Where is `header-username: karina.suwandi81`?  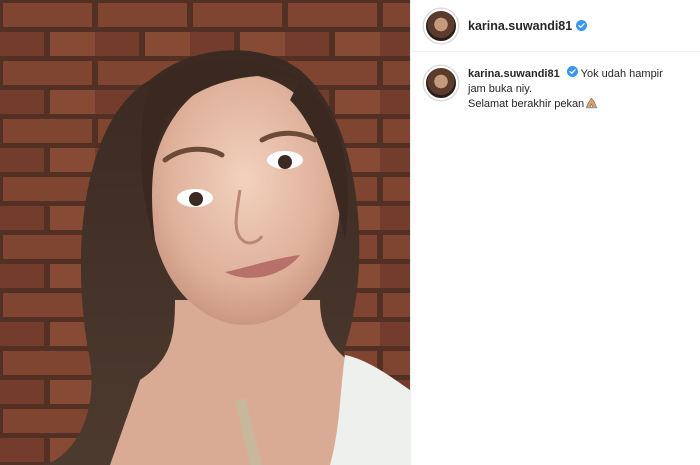
header-username: karina.suwandi81 is located at coordinates (528, 26).